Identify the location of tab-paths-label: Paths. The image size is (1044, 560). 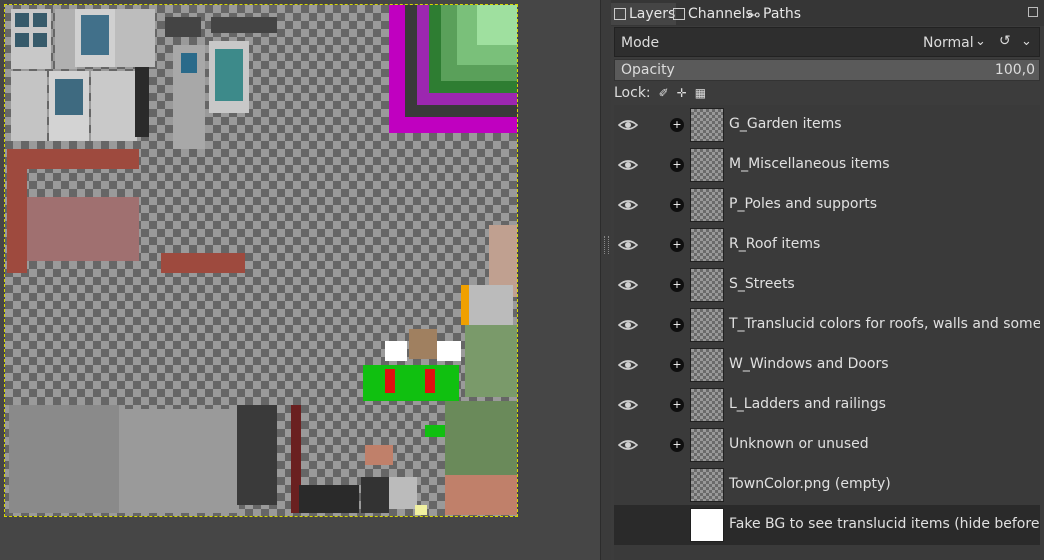
(782, 14).